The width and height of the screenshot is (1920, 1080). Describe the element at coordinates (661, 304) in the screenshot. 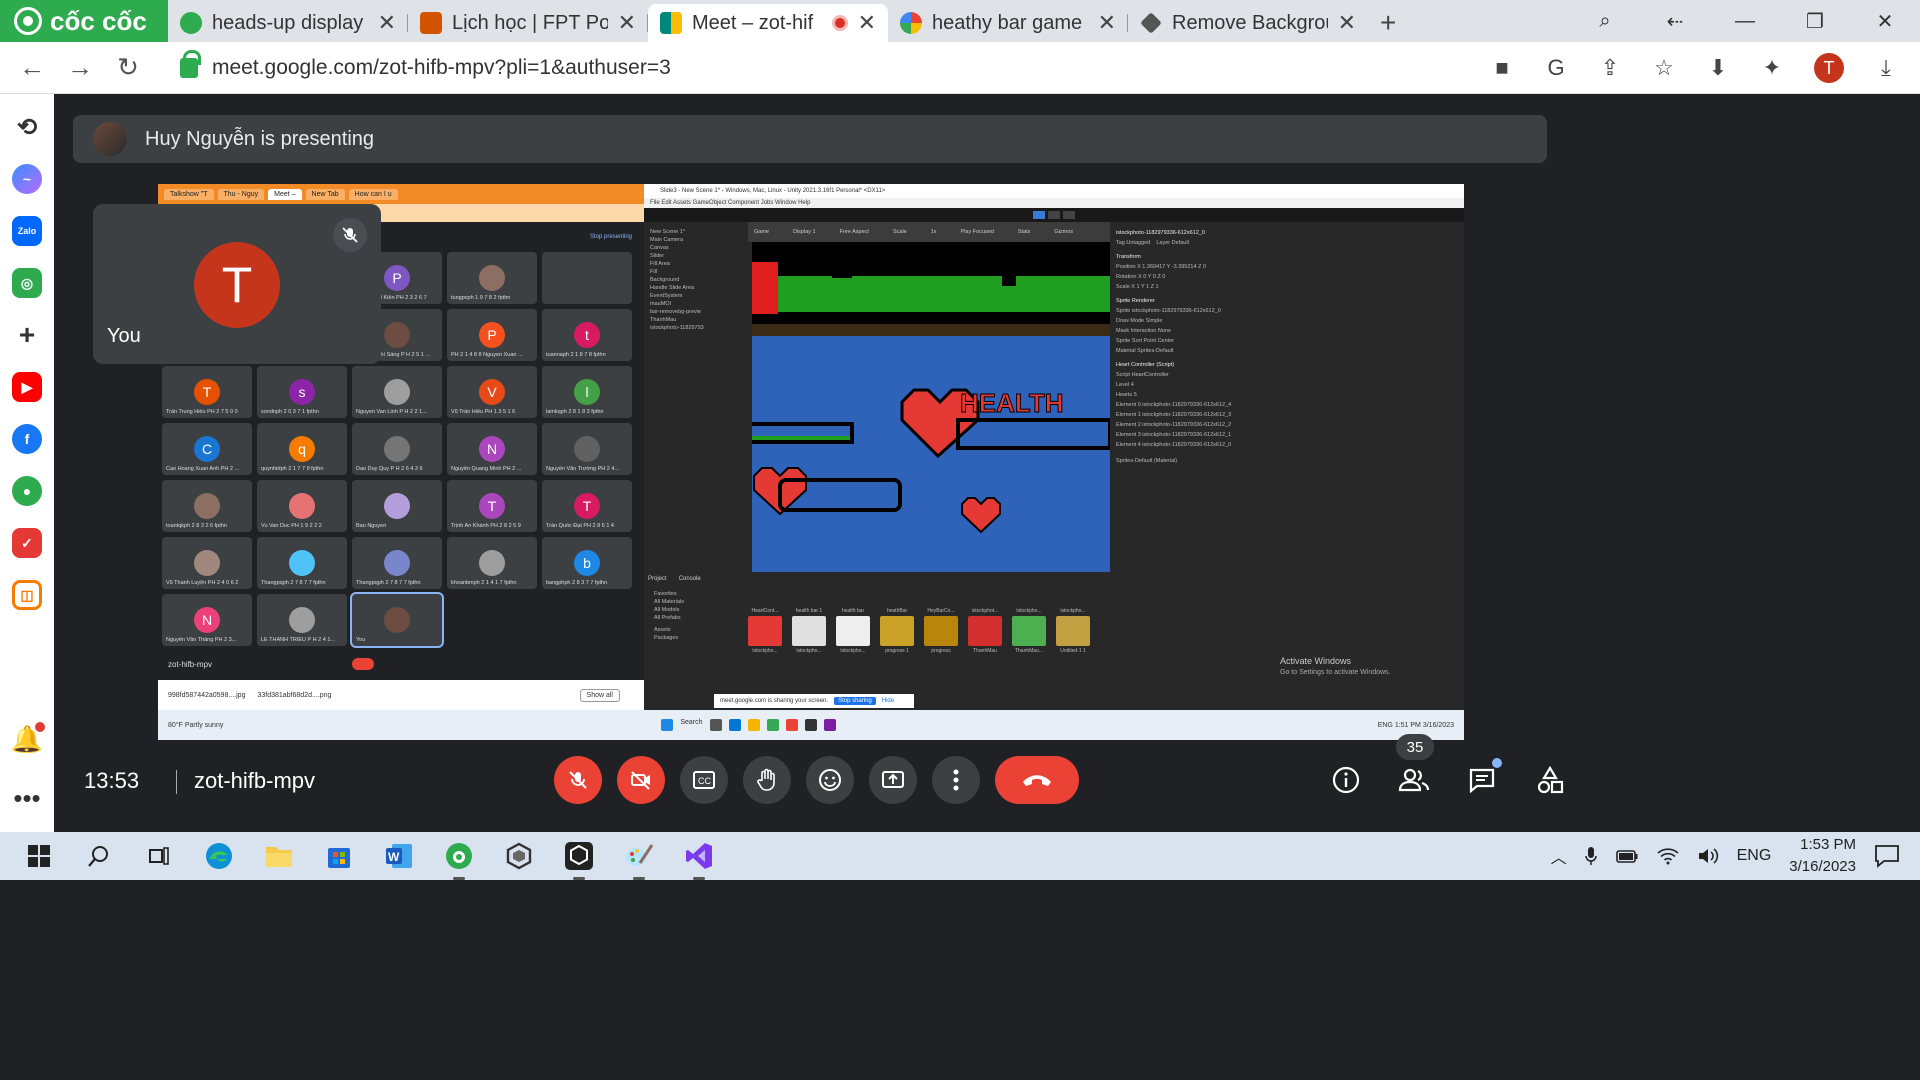

I see `hierarchy-item: mauMOI` at that location.